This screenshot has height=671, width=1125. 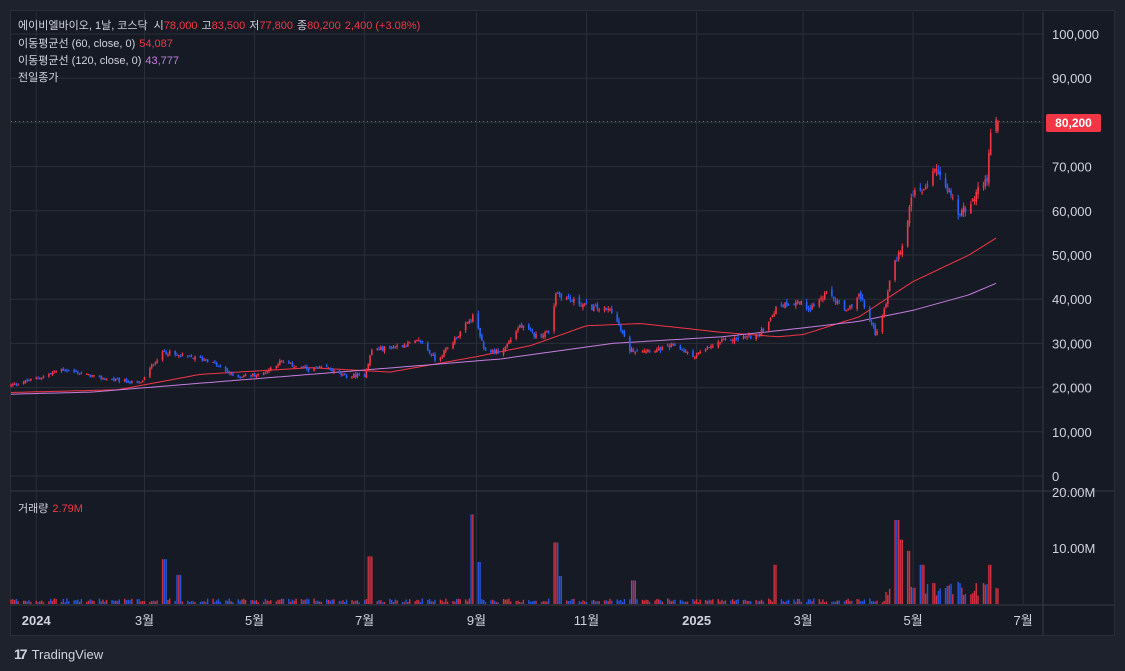 I want to click on price-tick-label: 50,000, so click(x=1072, y=255).